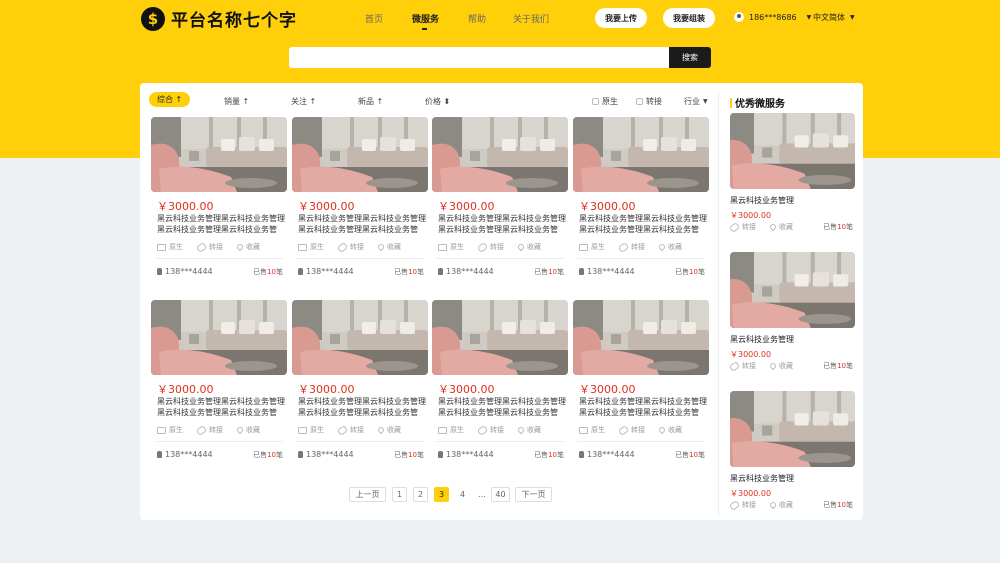 The image size is (1000, 563). I want to click on checkbox-icon, so click(595, 101).